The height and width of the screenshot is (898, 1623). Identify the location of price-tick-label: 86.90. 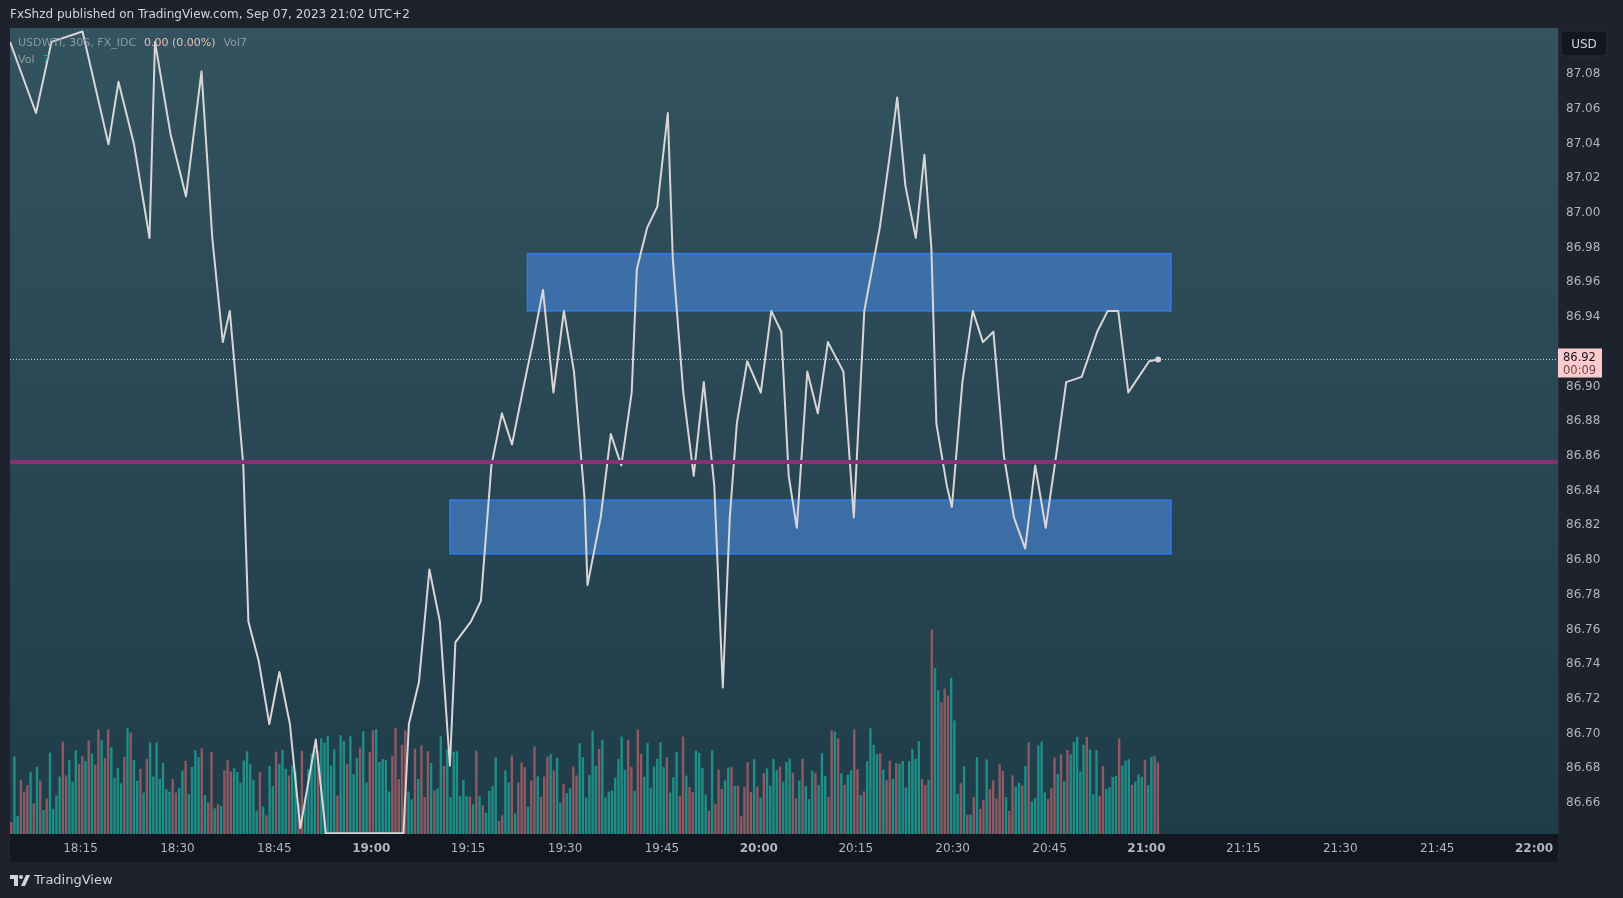
(1583, 385).